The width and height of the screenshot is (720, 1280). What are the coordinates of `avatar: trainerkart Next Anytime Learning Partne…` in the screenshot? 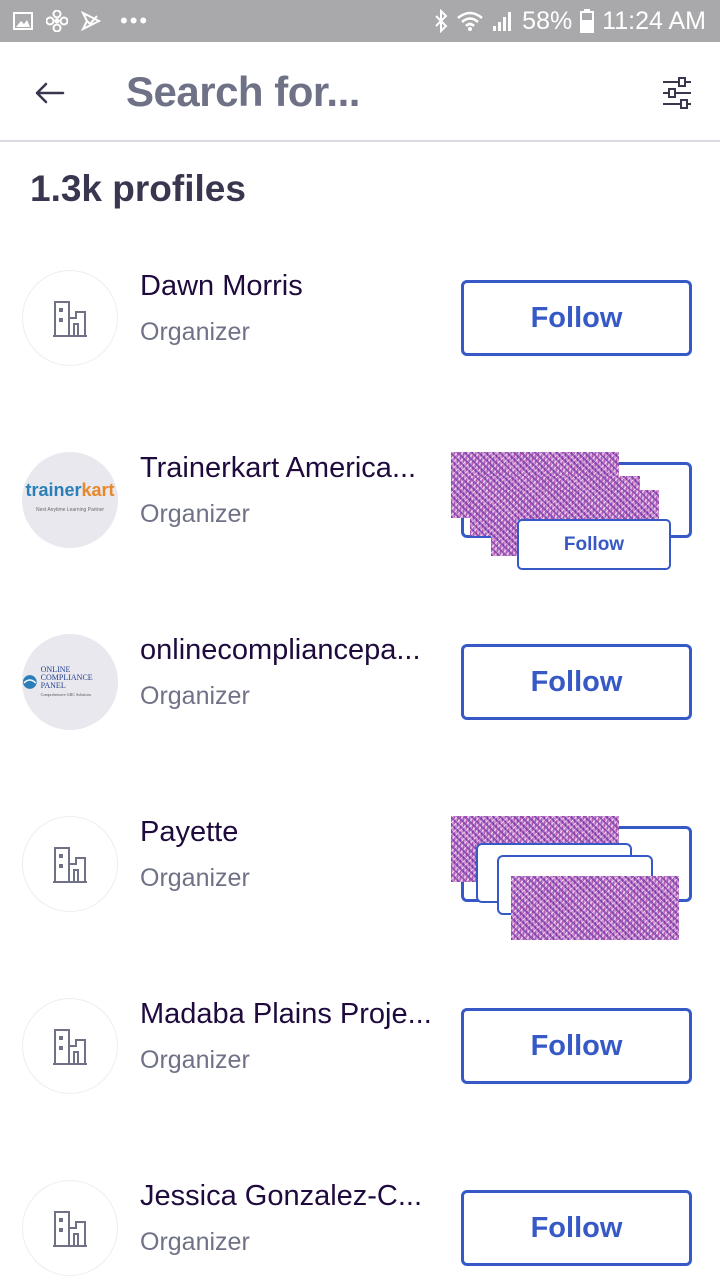 It's located at (70, 500).